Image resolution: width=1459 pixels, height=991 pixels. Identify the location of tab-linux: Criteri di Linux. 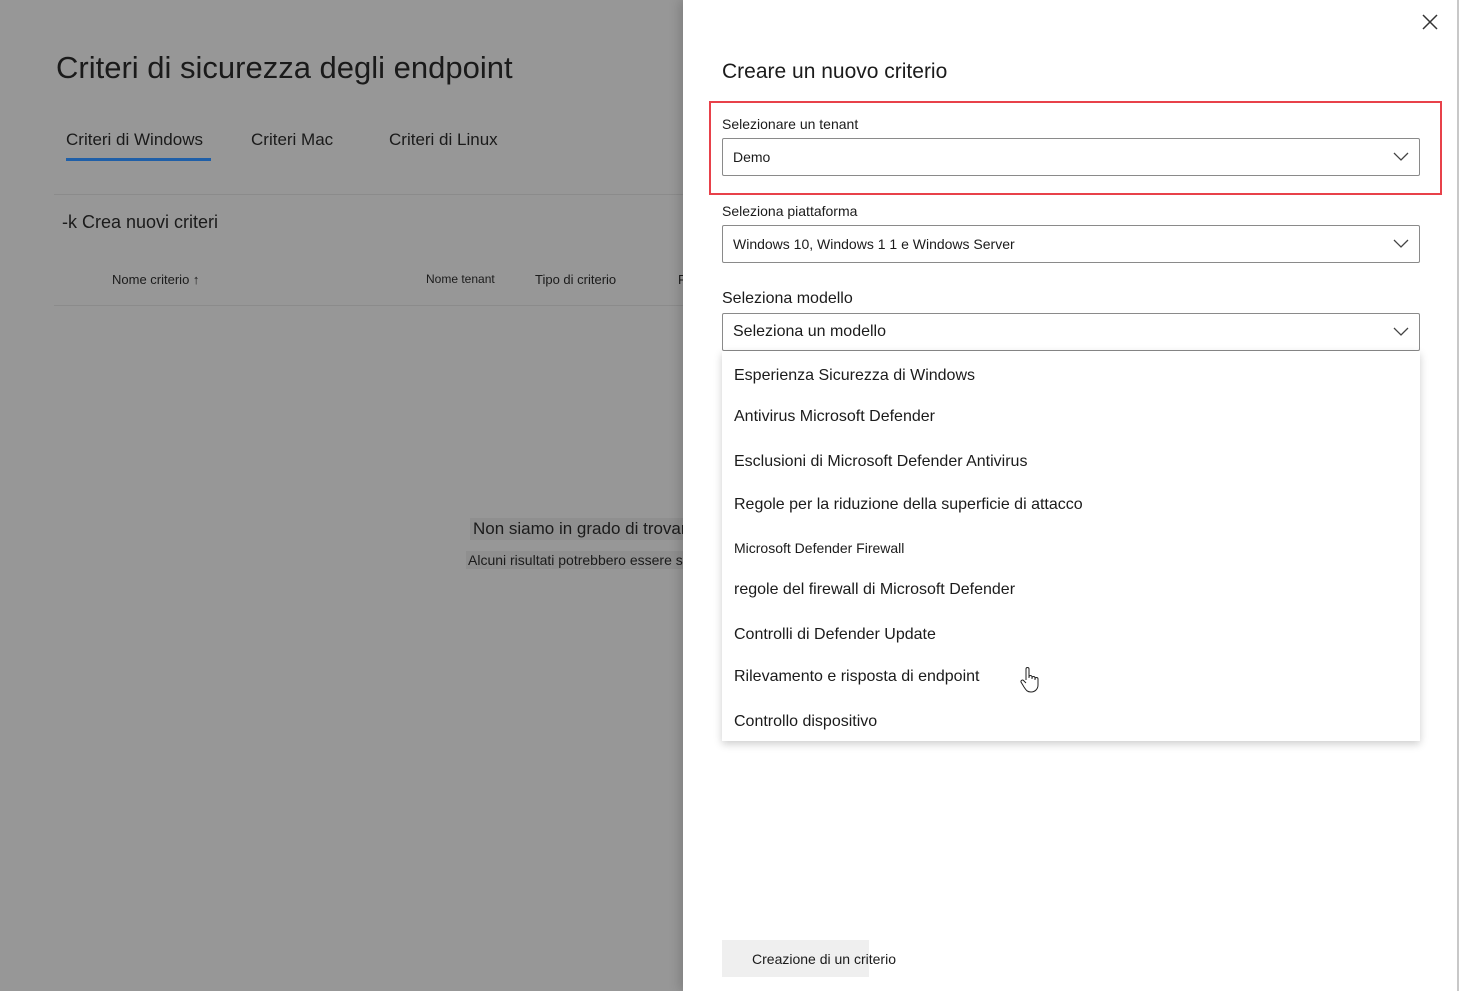
(443, 140).